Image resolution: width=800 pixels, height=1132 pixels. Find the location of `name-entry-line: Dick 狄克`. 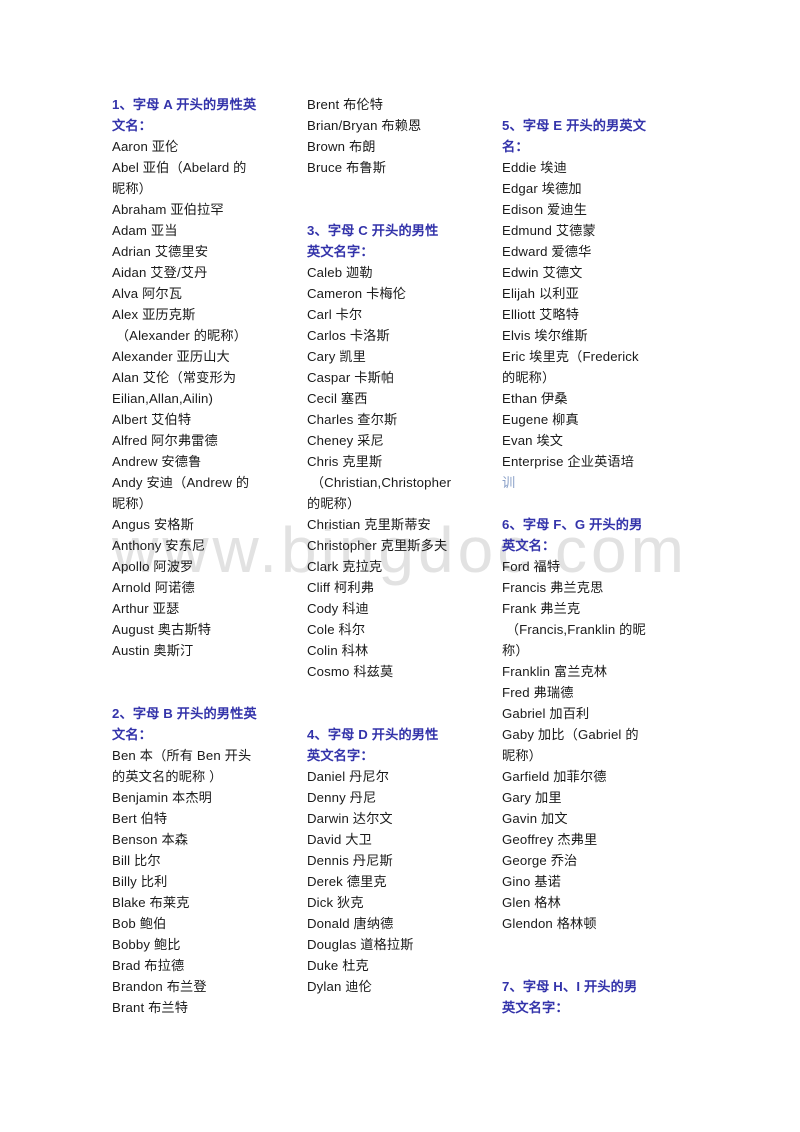

name-entry-line: Dick 狄克 is located at coordinates (335, 902).